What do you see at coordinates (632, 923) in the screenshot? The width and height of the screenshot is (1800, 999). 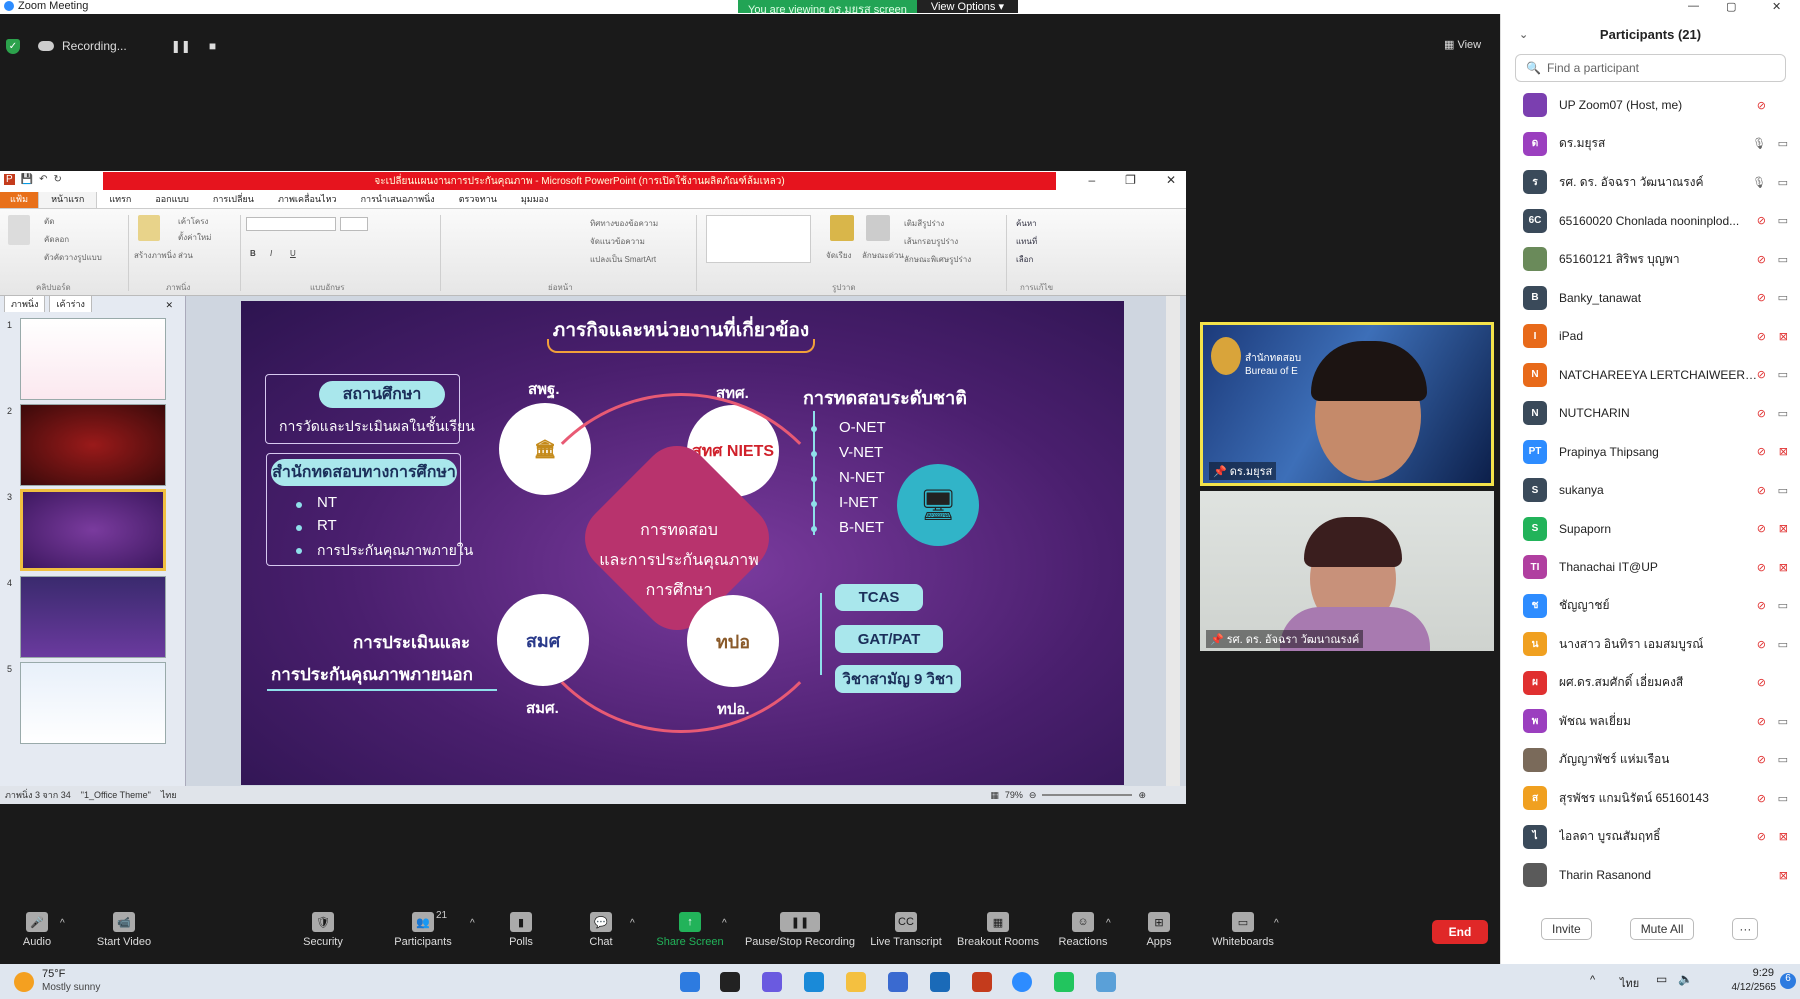 I see `chat-chevron-icon: ^` at bounding box center [632, 923].